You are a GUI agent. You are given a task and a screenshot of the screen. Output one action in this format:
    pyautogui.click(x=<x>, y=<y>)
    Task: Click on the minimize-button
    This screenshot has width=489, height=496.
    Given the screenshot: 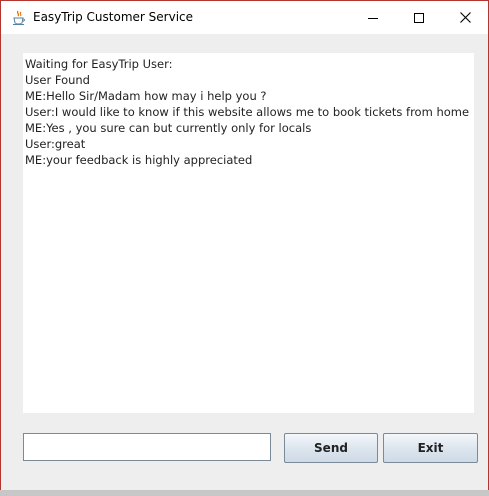 What is the action you would take?
    pyautogui.click(x=373, y=17)
    